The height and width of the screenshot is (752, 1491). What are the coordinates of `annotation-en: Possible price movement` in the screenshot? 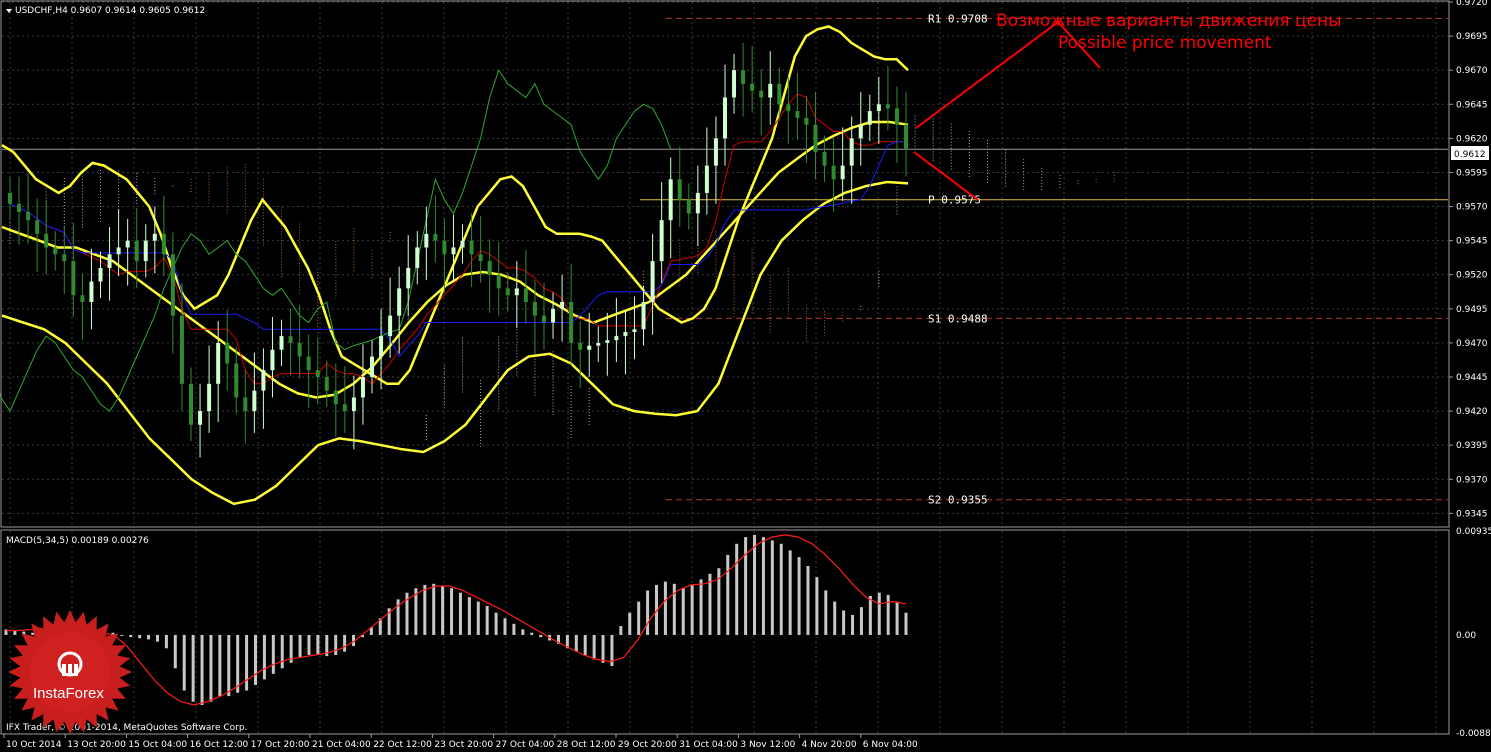 It's located at (1165, 43).